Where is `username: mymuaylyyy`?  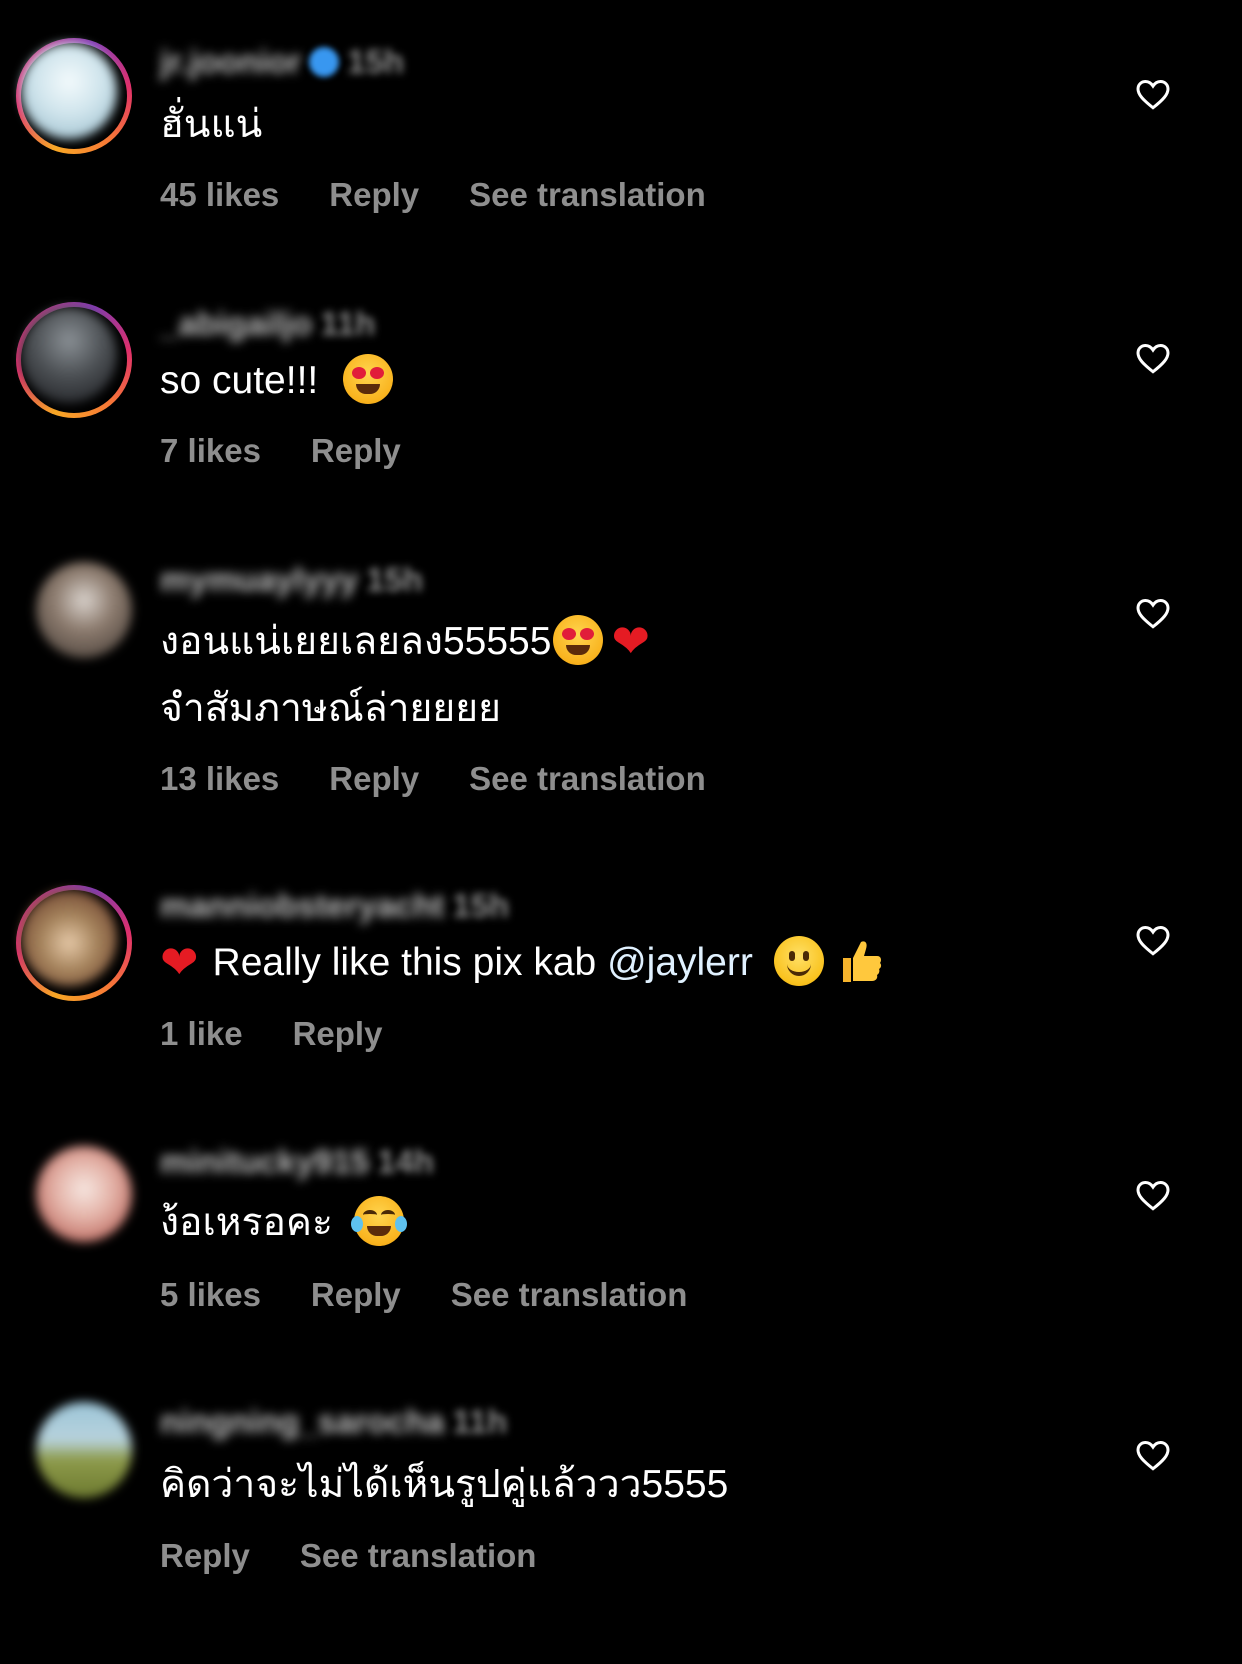 username: mymuaylyyy is located at coordinates (259, 580).